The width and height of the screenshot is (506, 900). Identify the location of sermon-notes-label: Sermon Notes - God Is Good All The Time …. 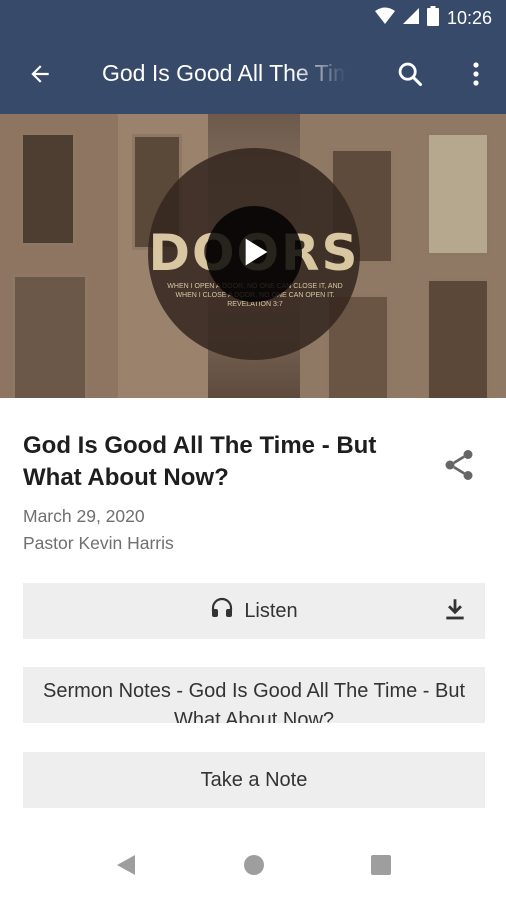
(254, 701).